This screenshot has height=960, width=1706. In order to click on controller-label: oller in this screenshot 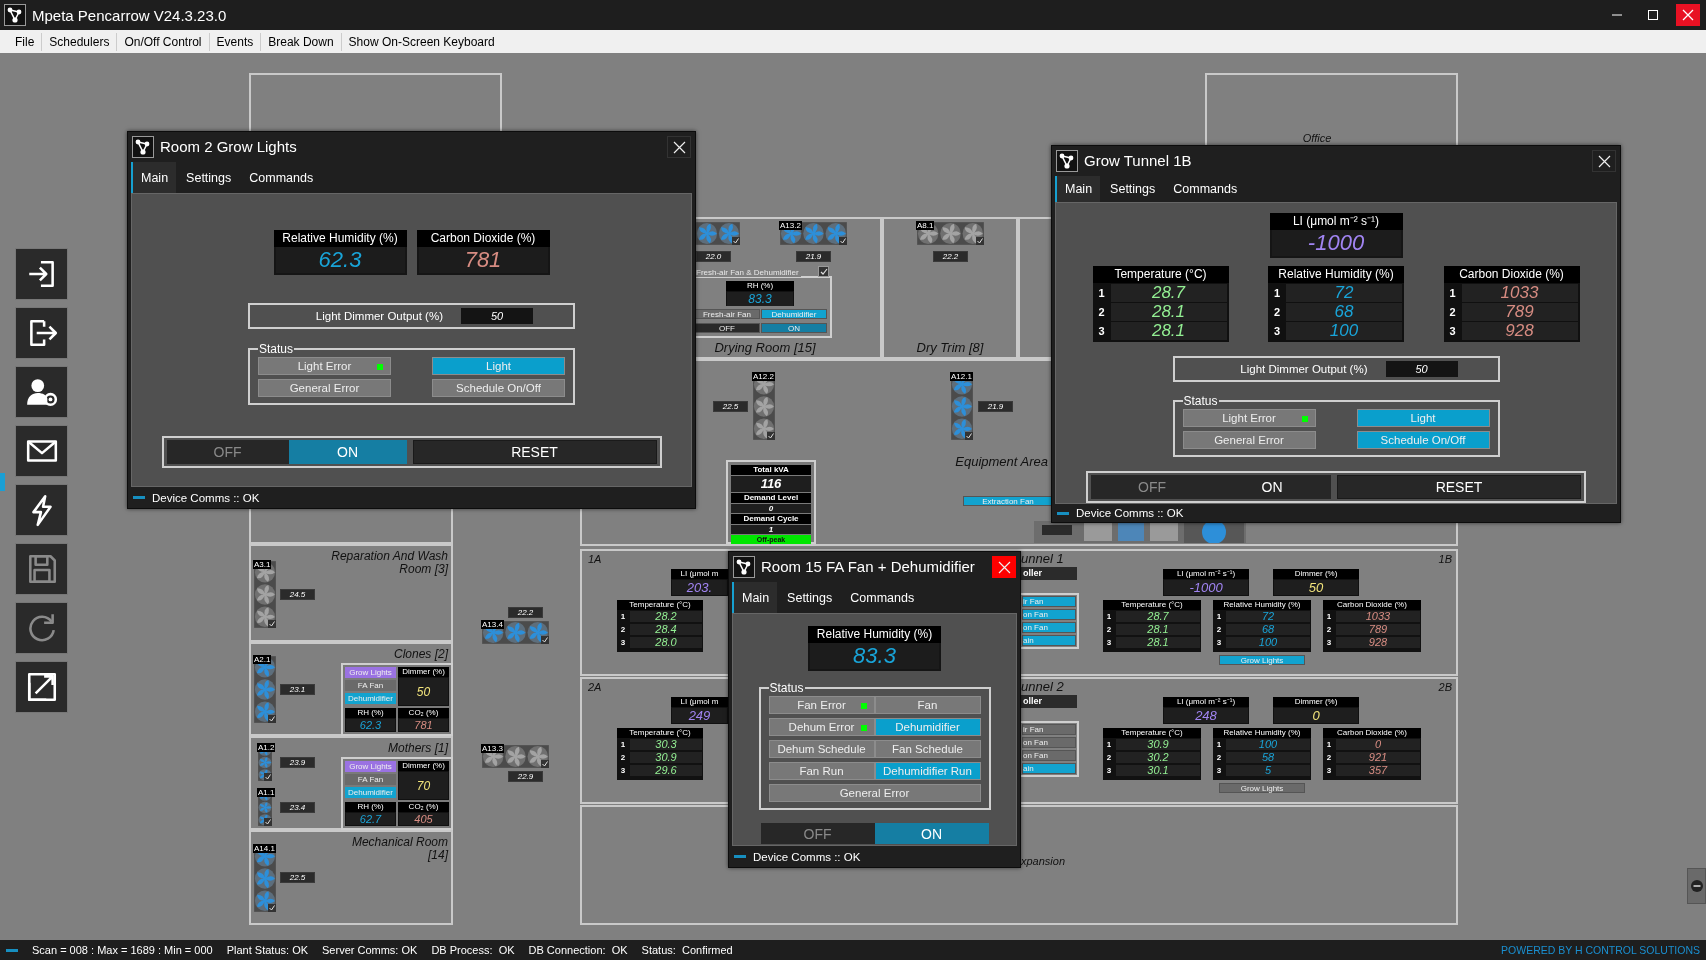, I will do `click(1049, 701)`.